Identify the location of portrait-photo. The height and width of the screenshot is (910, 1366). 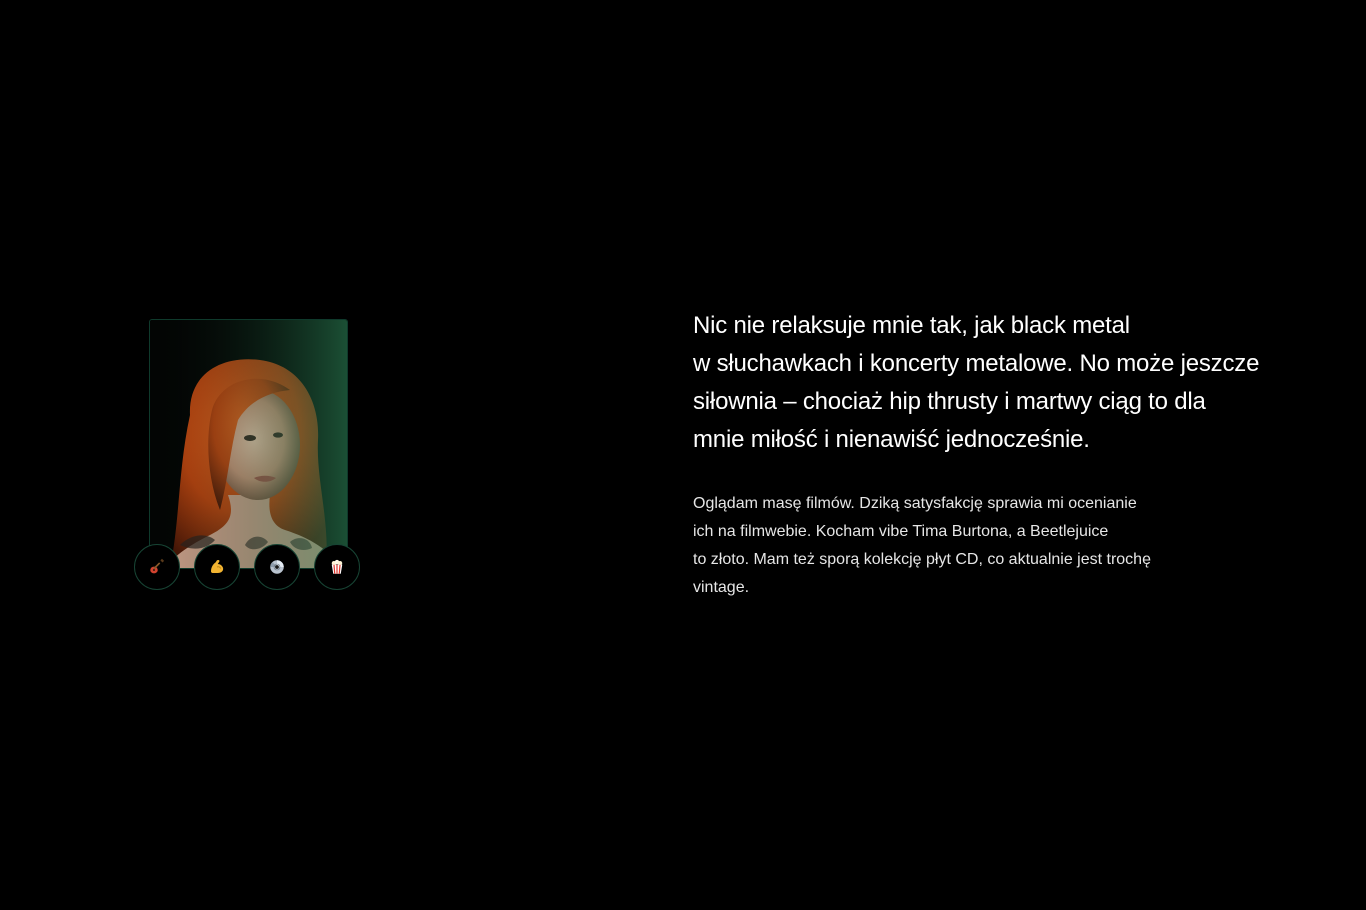
(248, 444).